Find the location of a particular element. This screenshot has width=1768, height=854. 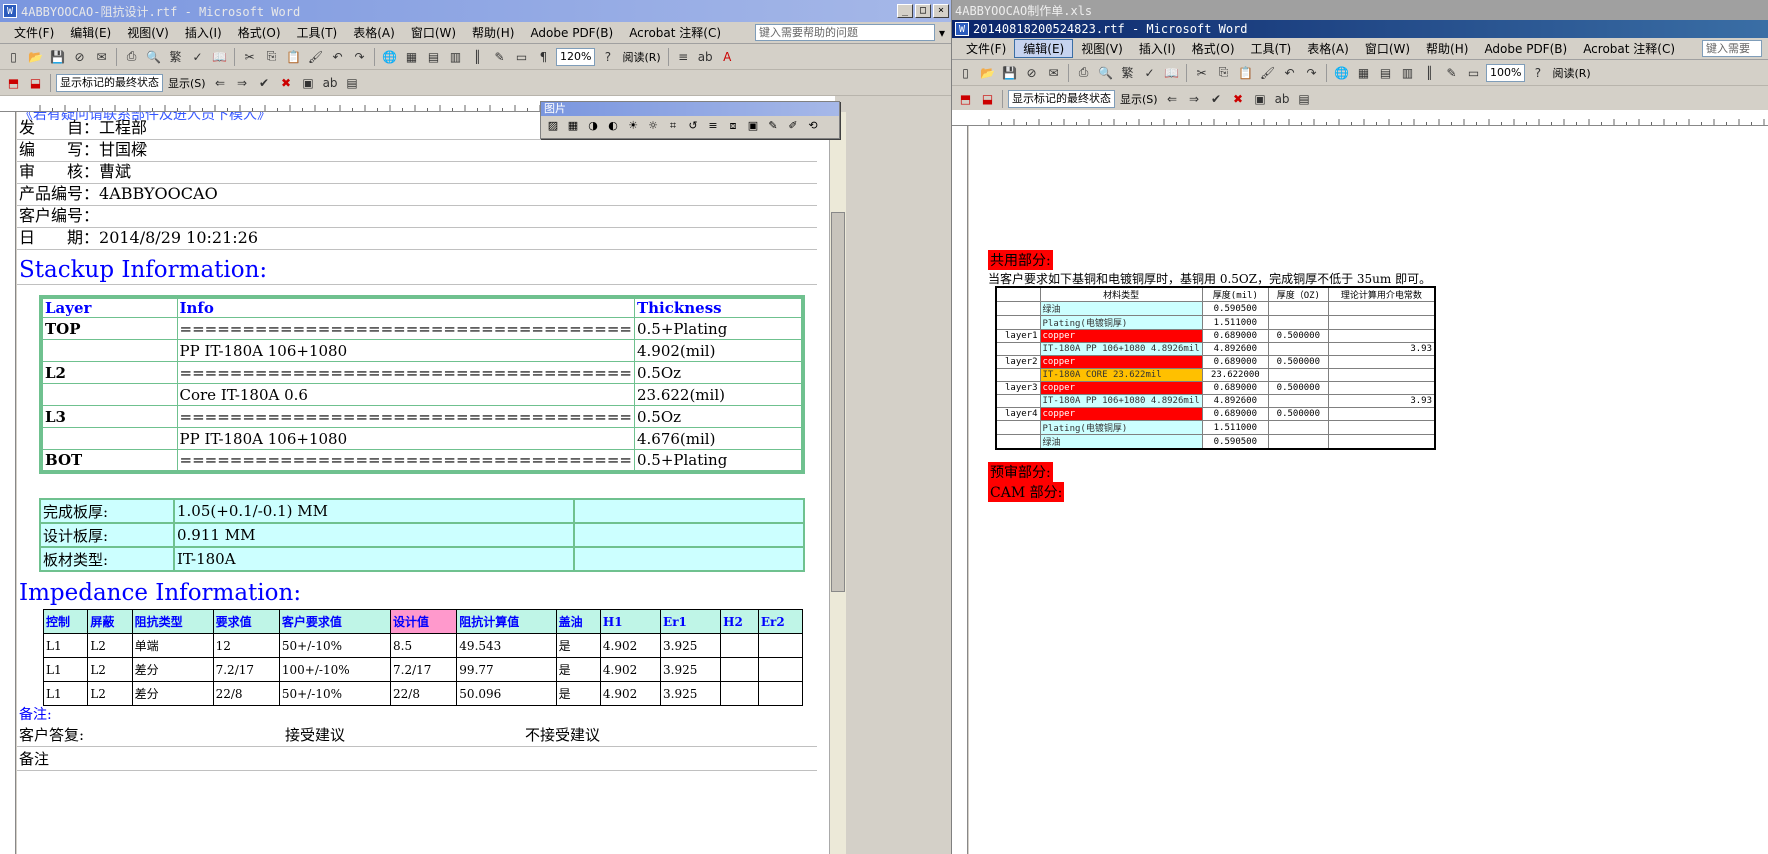

compress-icon: ⧈ is located at coordinates (733, 127).